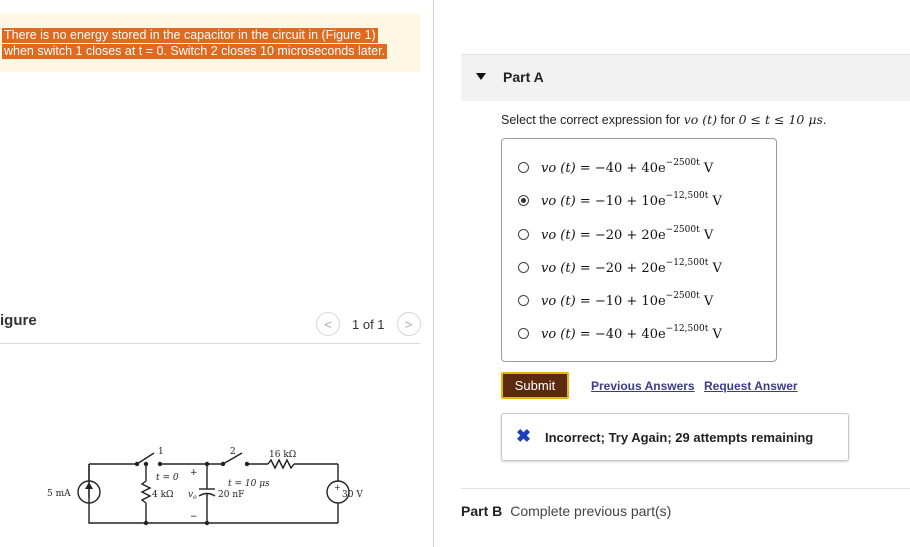 Image resolution: width=910 pixels, height=547 pixels. What do you see at coordinates (685, 488) in the screenshot?
I see `part-b-divider` at bounding box center [685, 488].